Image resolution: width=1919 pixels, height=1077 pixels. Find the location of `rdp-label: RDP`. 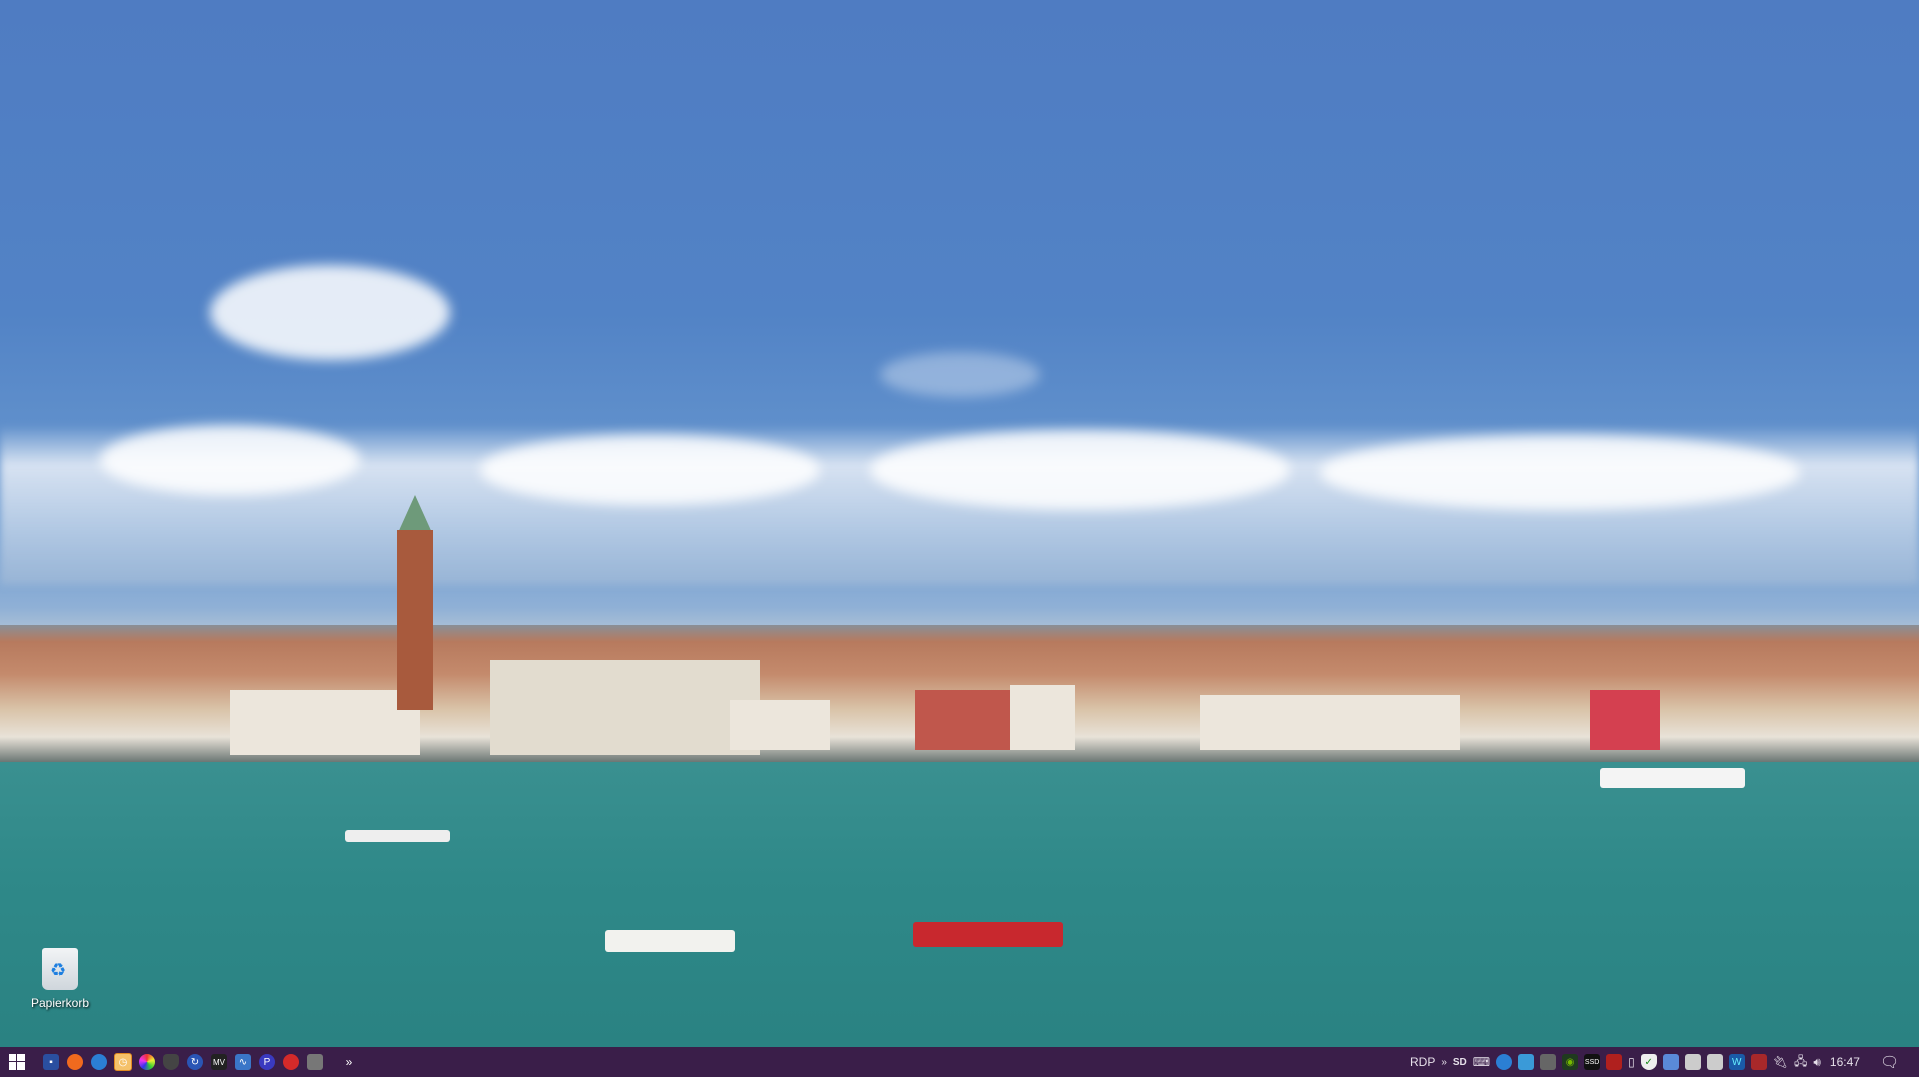

rdp-label: RDP is located at coordinates (1422, 1062).